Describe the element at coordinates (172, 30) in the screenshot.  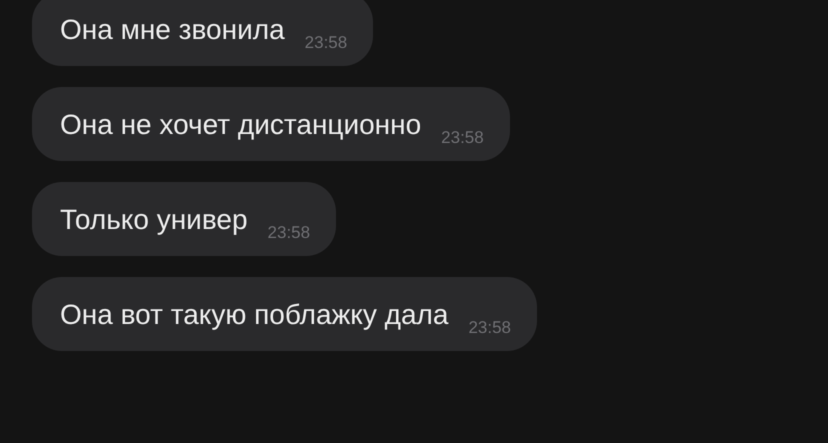
I see `message-text: Она мне звонила` at that location.